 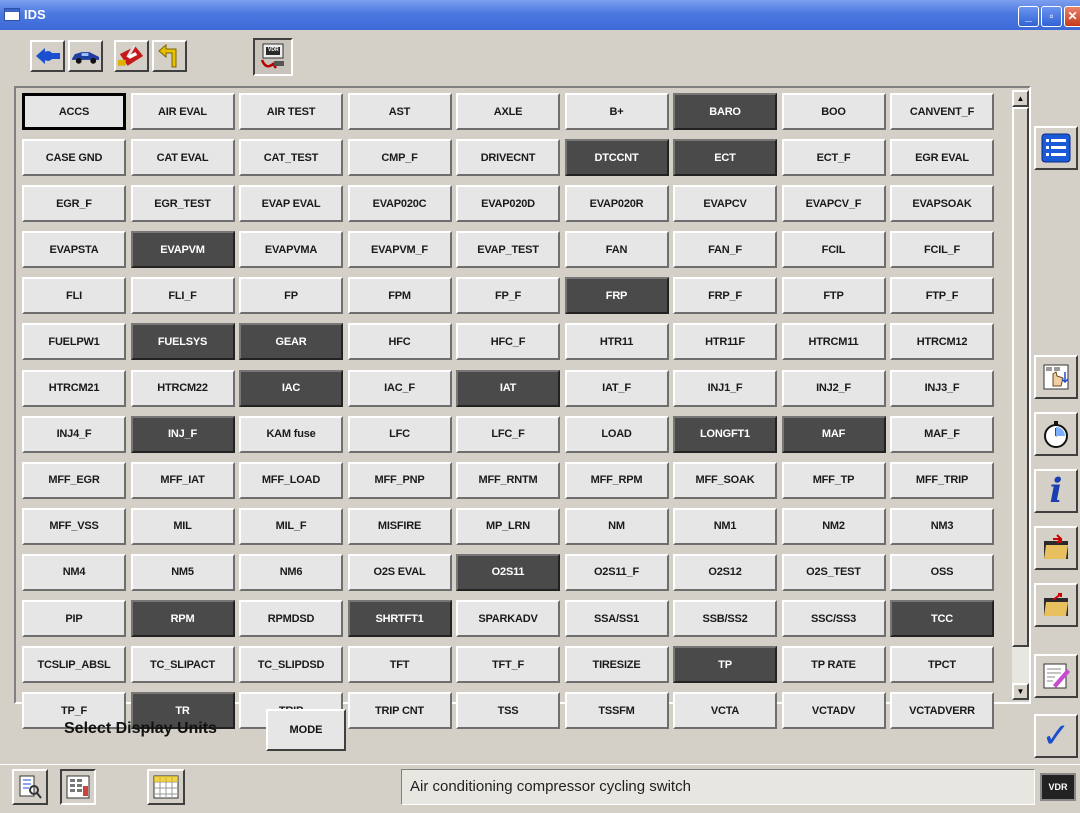 What do you see at coordinates (616, 526) in the screenshot?
I see `pid-button-nm: NM` at bounding box center [616, 526].